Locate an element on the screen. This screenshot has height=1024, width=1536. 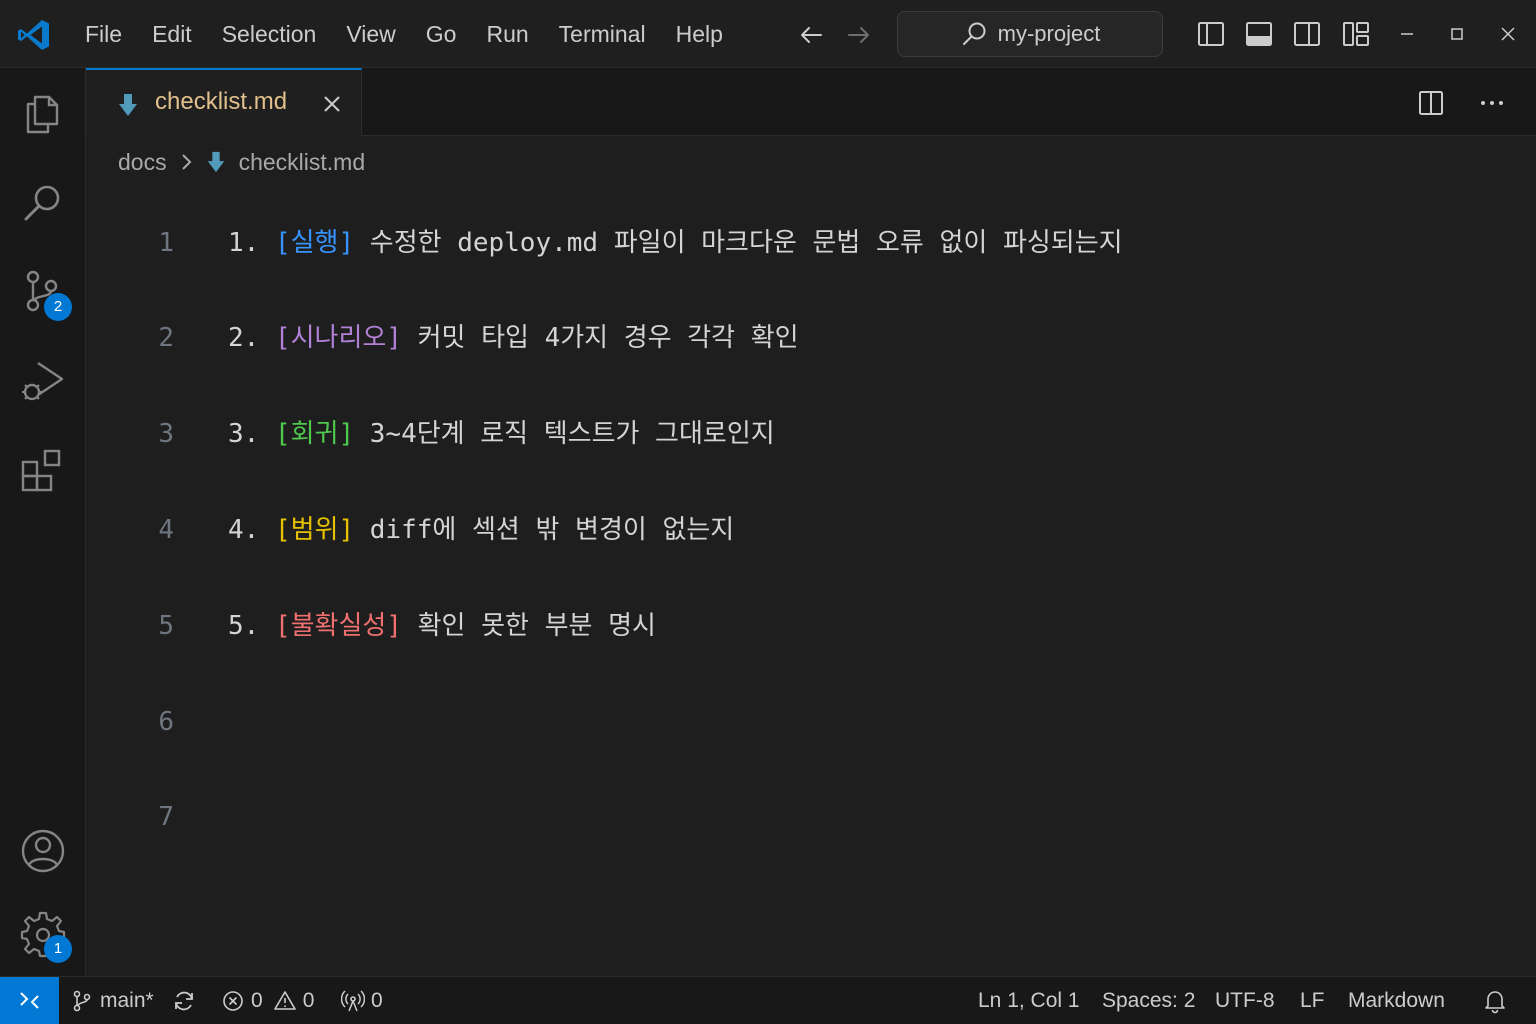
ports-count: 0 is located at coordinates (377, 1000).